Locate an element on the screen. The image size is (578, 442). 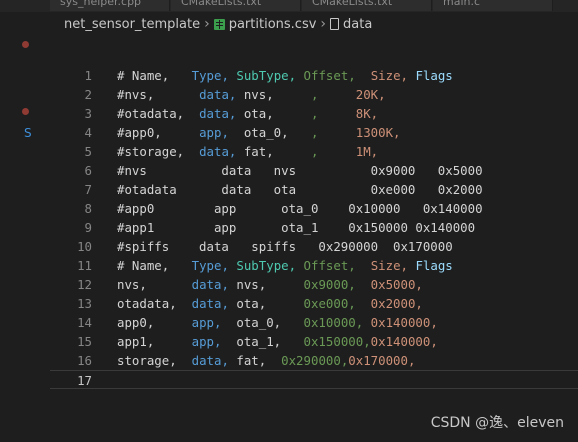
line-number: 12 is located at coordinates (84, 284).